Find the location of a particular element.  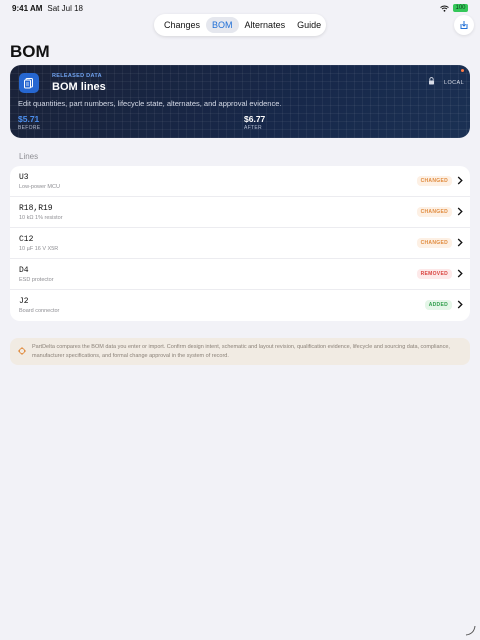

mode-label: LOCAL is located at coordinates (454, 83).